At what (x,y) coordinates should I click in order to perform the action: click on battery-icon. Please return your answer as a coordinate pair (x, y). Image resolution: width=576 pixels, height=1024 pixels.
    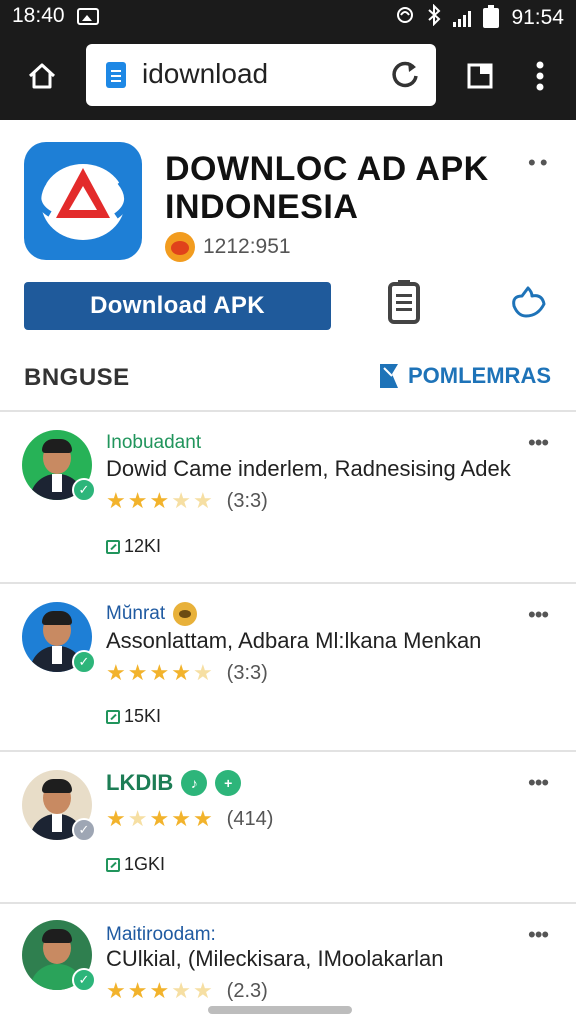
    Looking at the image, I should click on (491, 16).